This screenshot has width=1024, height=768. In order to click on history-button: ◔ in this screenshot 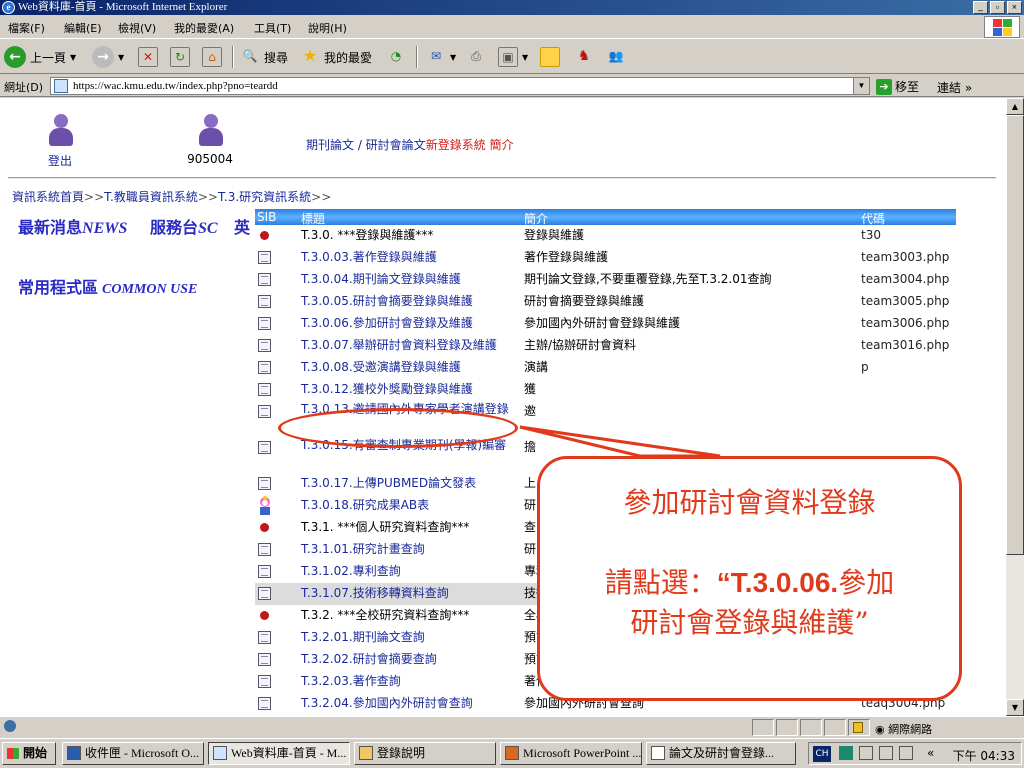, I will do `click(396, 57)`.